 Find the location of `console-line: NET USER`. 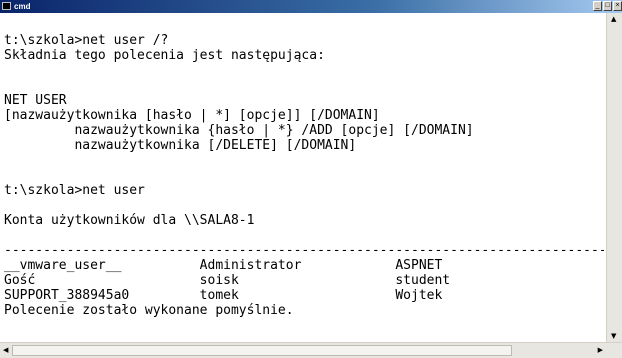

console-line: NET USER is located at coordinates (35, 100).